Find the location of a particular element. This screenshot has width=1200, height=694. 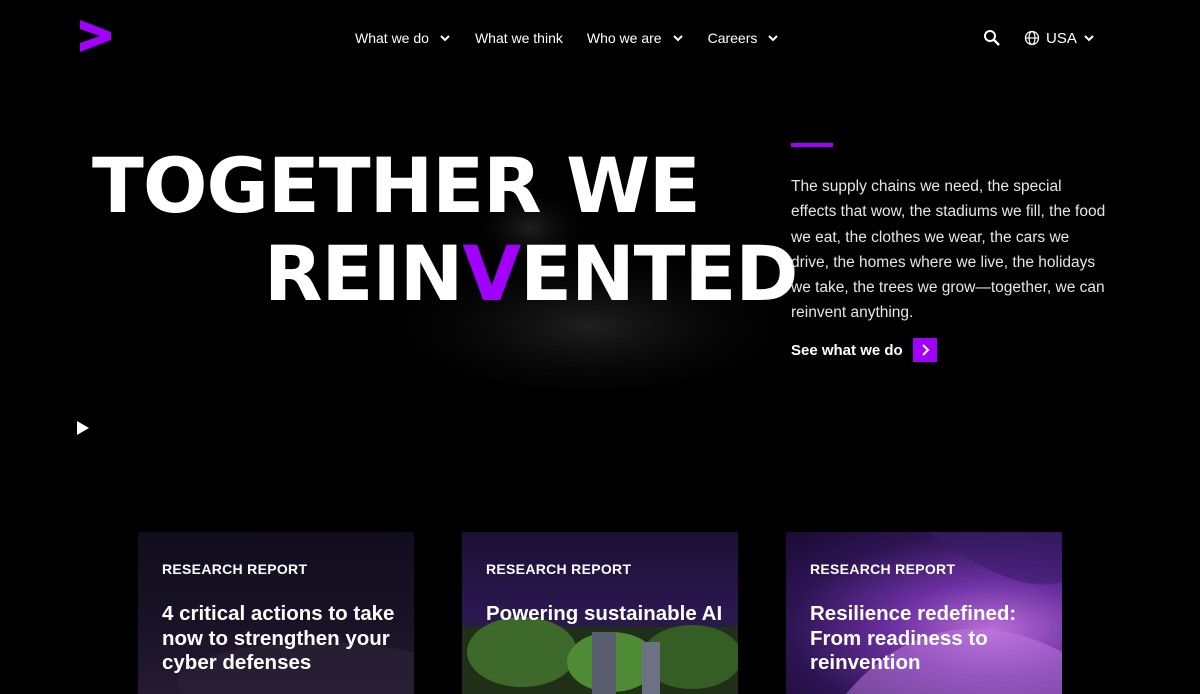

hero-headline-line2: REINVENTED is located at coordinates (531, 274).